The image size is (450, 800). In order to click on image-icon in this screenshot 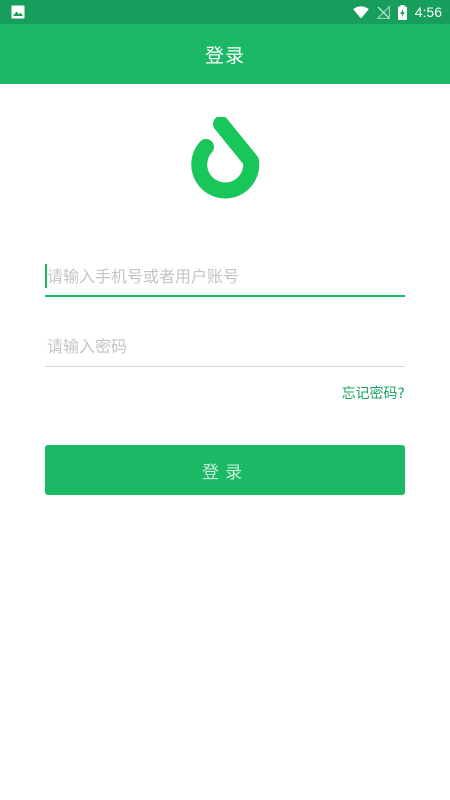, I will do `click(18, 12)`.